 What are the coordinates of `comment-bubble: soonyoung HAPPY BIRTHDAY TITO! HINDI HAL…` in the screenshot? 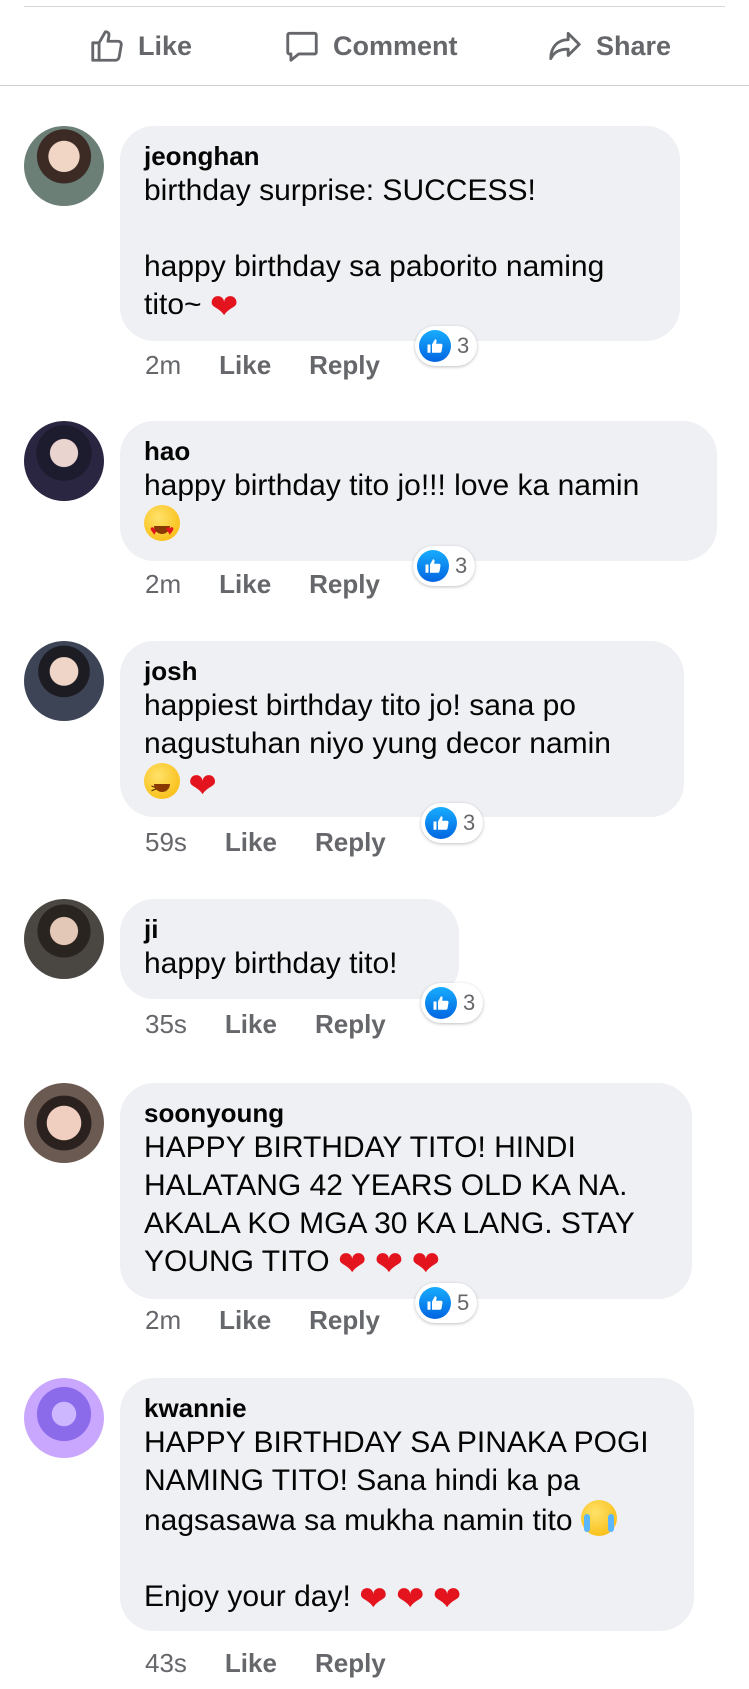 It's located at (406, 1191).